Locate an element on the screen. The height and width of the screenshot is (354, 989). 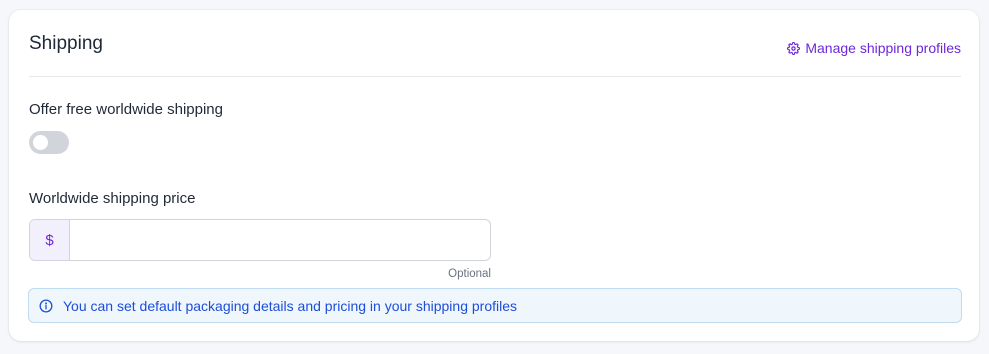
free-shipping-label: Offer free worldwide shipping is located at coordinates (126, 109).